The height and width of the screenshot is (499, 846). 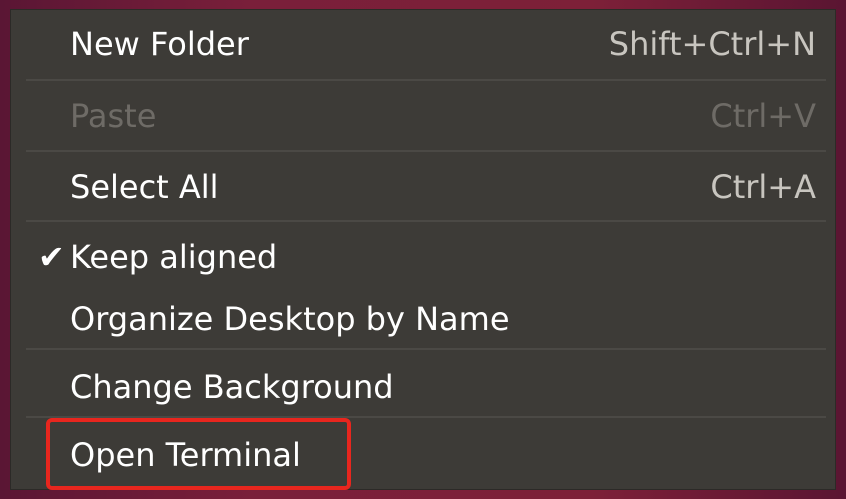 I want to click on menu-item-paste: Paste Ctrl+V, so click(x=423, y=116).